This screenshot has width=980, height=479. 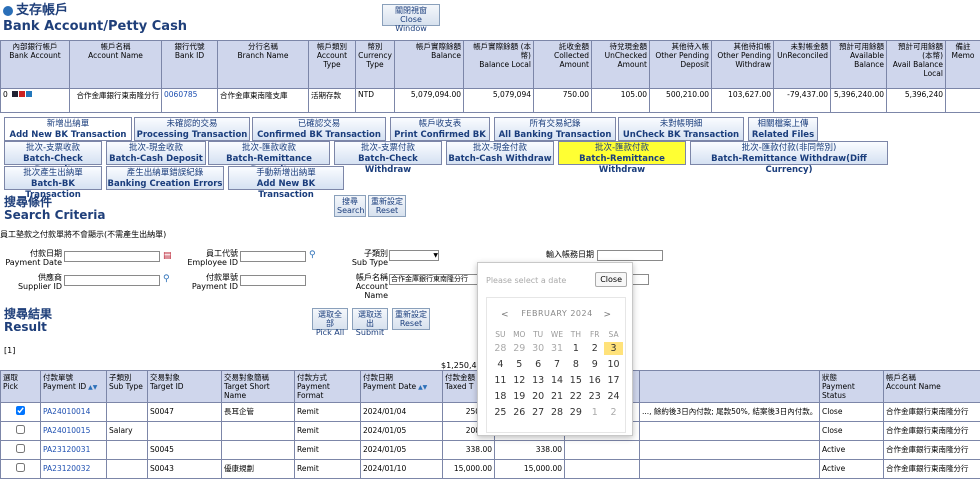 I want to click on calendar-day: 15, so click(x=575, y=380).